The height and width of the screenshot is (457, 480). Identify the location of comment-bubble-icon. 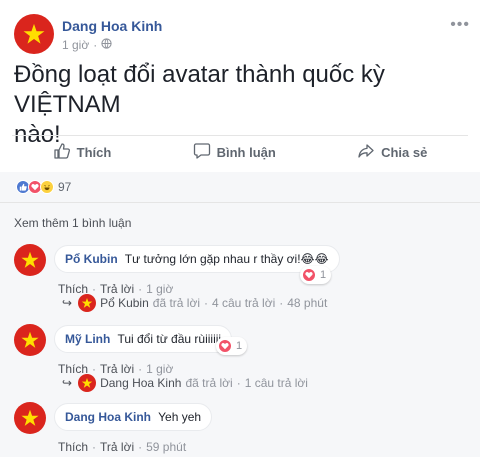
(202, 152).